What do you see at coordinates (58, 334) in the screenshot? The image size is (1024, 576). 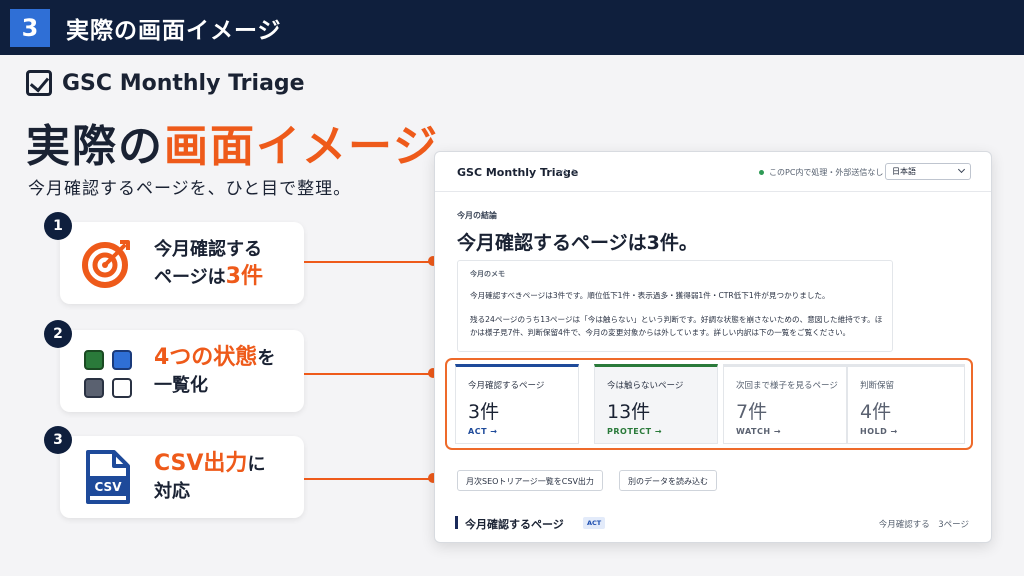 I see `feature-badge-2: 2` at bounding box center [58, 334].